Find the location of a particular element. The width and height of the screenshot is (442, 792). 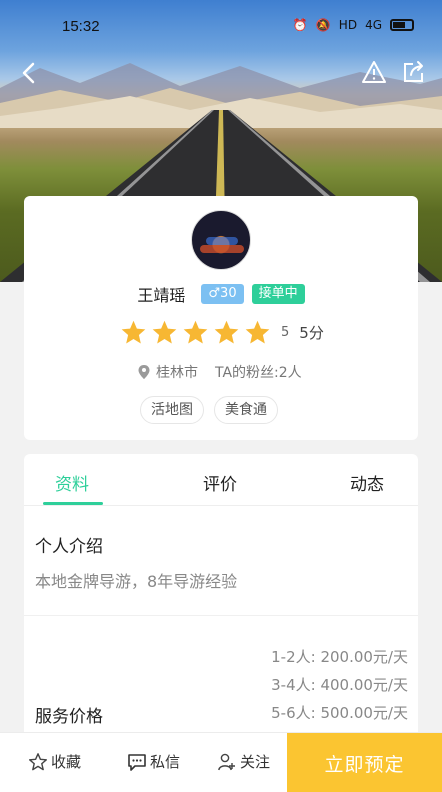

rating-count: 5 is located at coordinates (285, 332).